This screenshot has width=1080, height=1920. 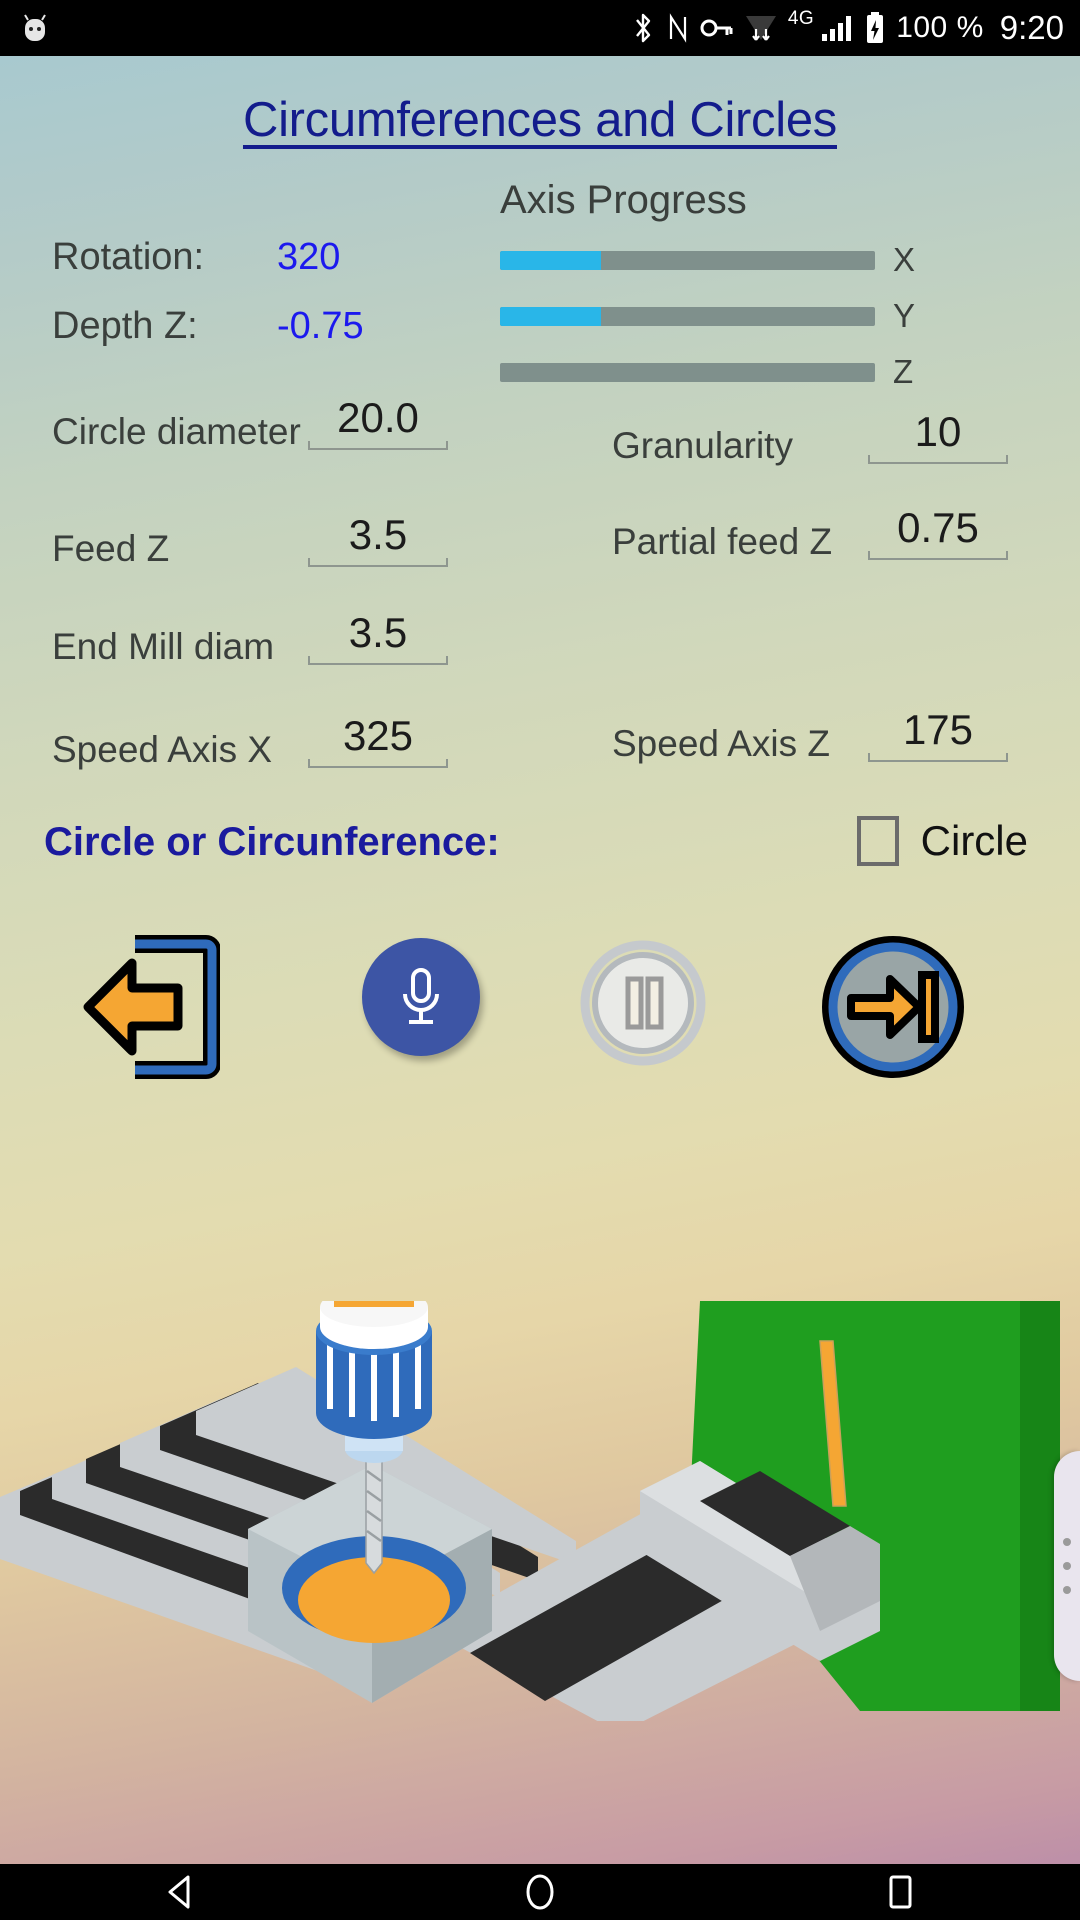 I want to click on field-speed-axis-z: Speed Axis Z 175, so click(x=822, y=739).